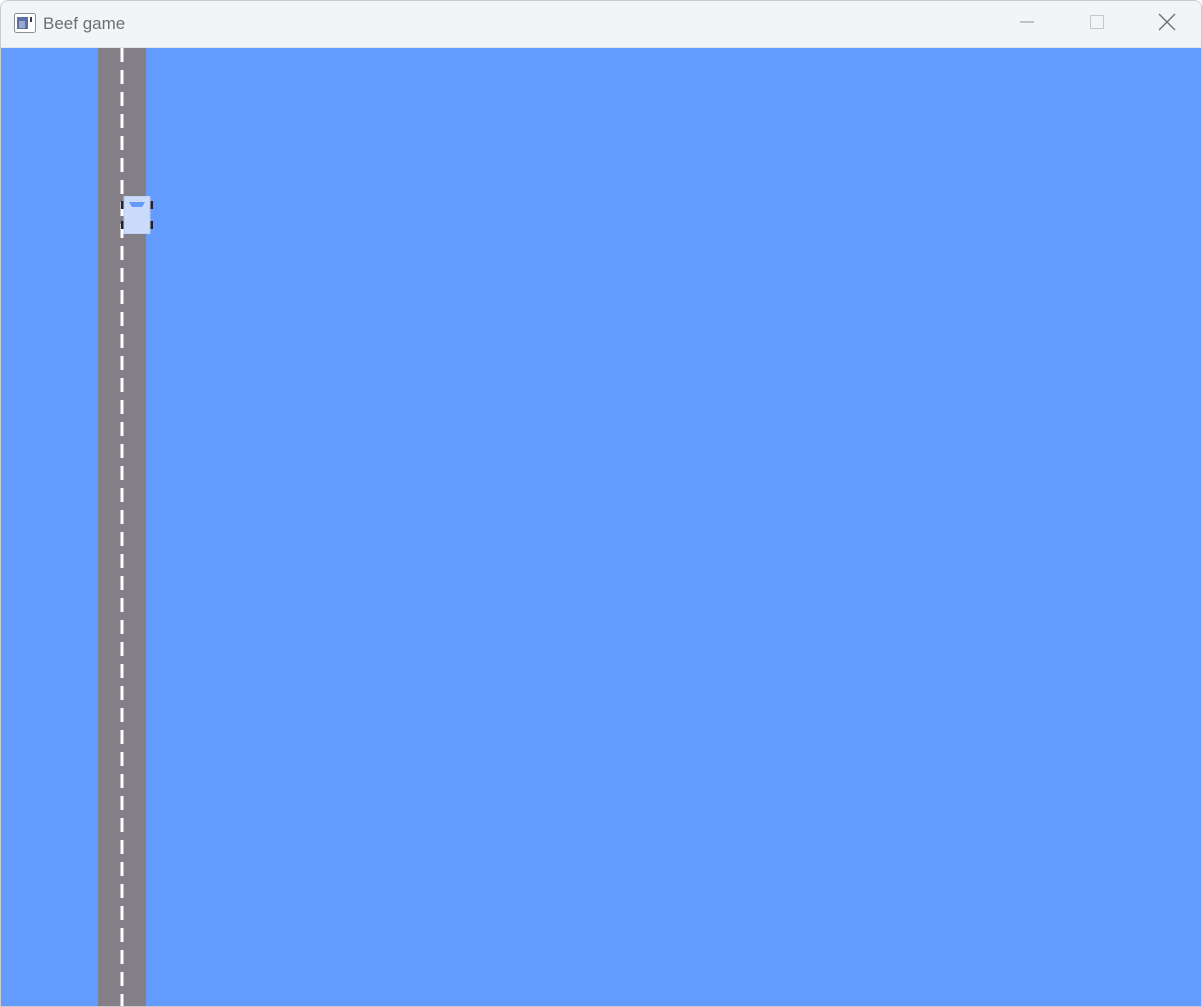 The image size is (1202, 1007). What do you see at coordinates (84, 23) in the screenshot?
I see `window-title: Beef game` at bounding box center [84, 23].